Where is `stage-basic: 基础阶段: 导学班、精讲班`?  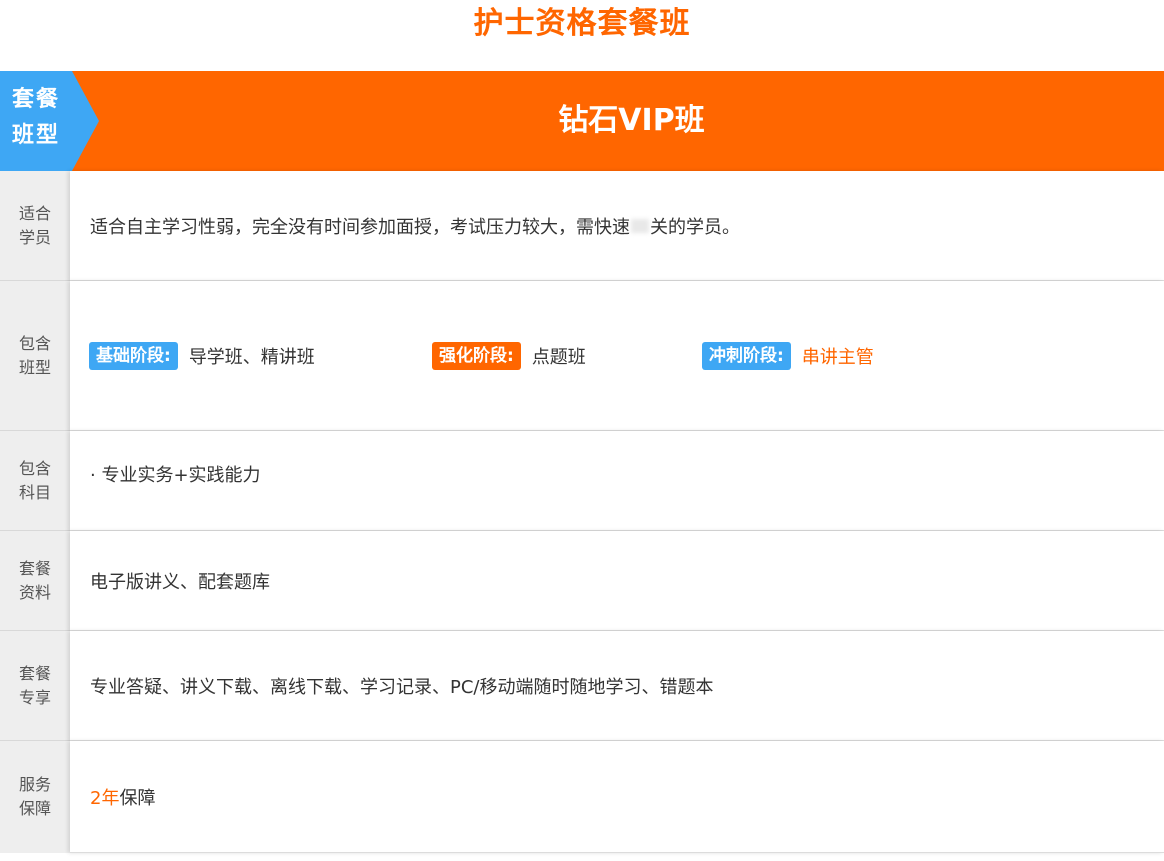 stage-basic: 基础阶段: 导学班、精讲班 is located at coordinates (202, 355).